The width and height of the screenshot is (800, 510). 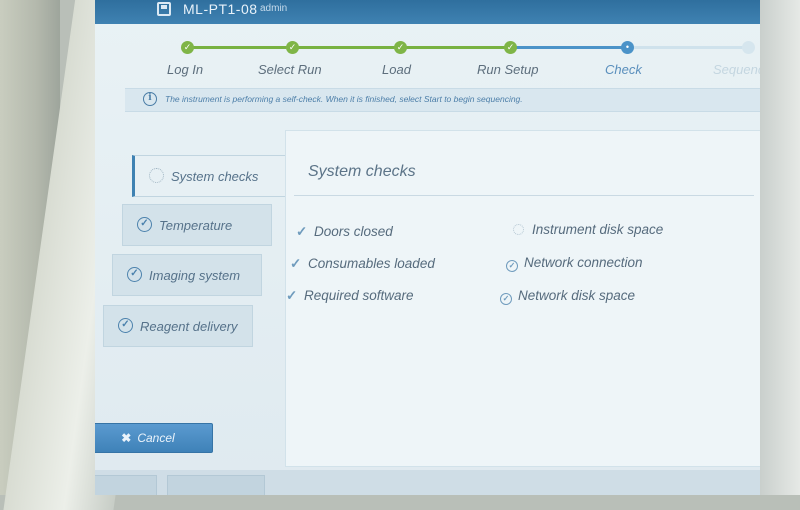 I want to click on nav-item-temperature: ✓ Temperature, so click(x=197, y=225).